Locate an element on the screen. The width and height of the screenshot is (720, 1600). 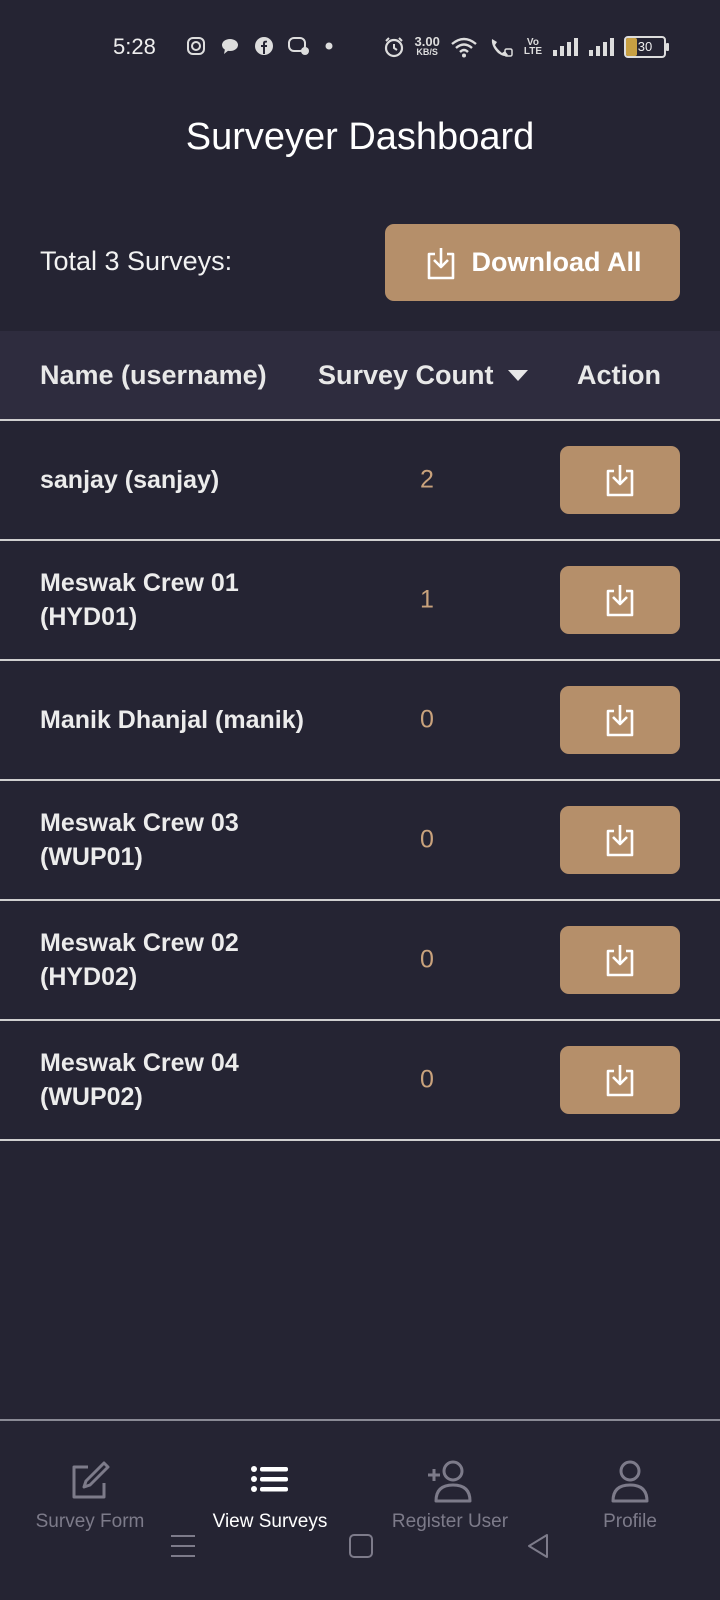
survey-count-cell: 1 is located at coordinates (427, 599).